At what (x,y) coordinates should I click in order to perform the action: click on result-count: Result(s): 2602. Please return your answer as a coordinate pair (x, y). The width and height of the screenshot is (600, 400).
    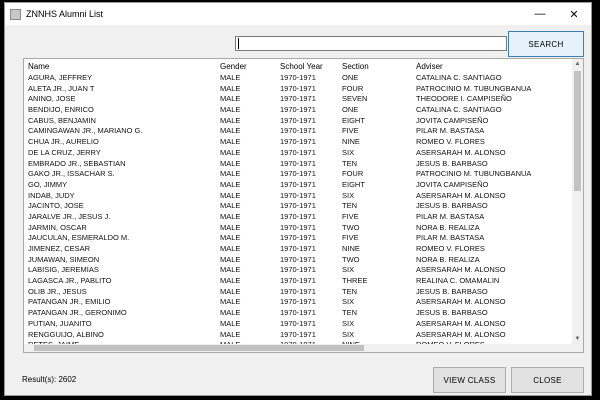
    Looking at the image, I should click on (49, 379).